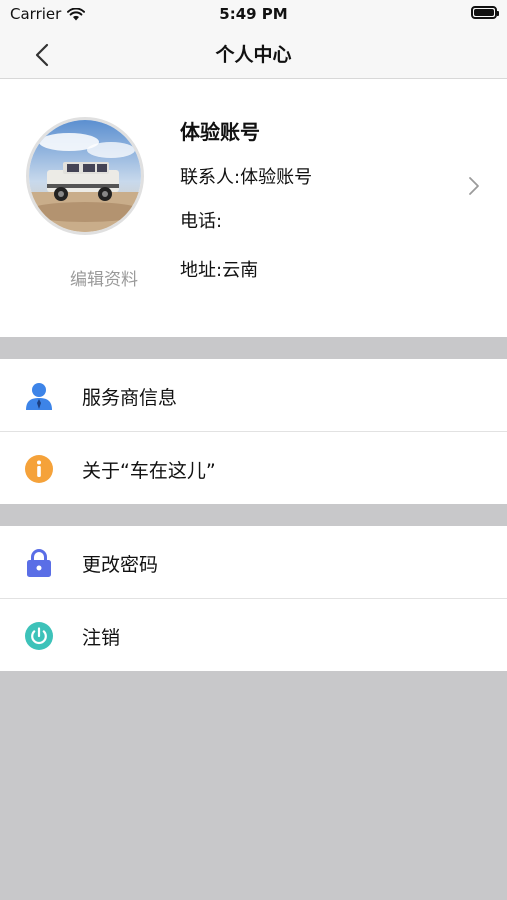 Image resolution: width=507 pixels, height=900 pixels. I want to click on page-title: 个人中心, so click(253, 55).